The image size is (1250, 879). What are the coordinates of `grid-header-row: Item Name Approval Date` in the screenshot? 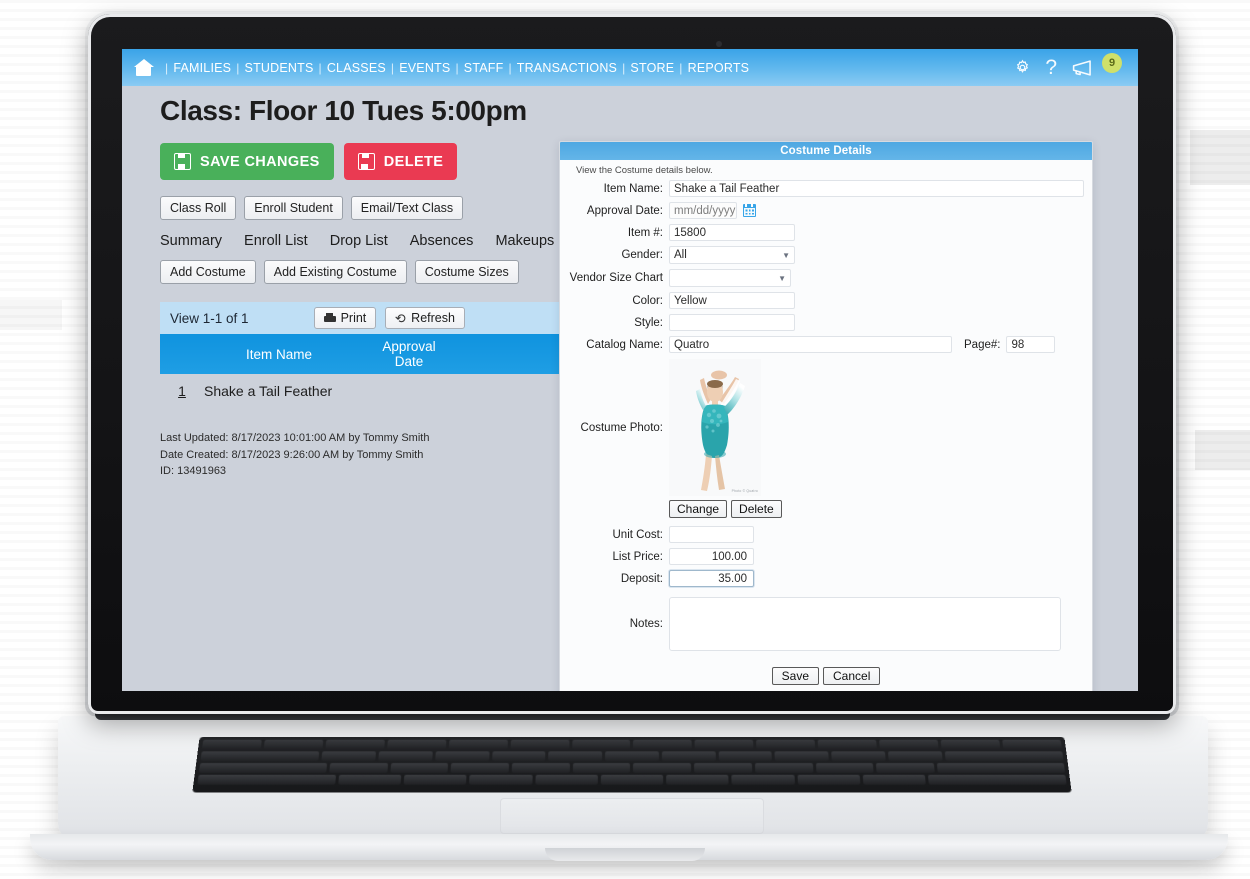 It's located at (370, 354).